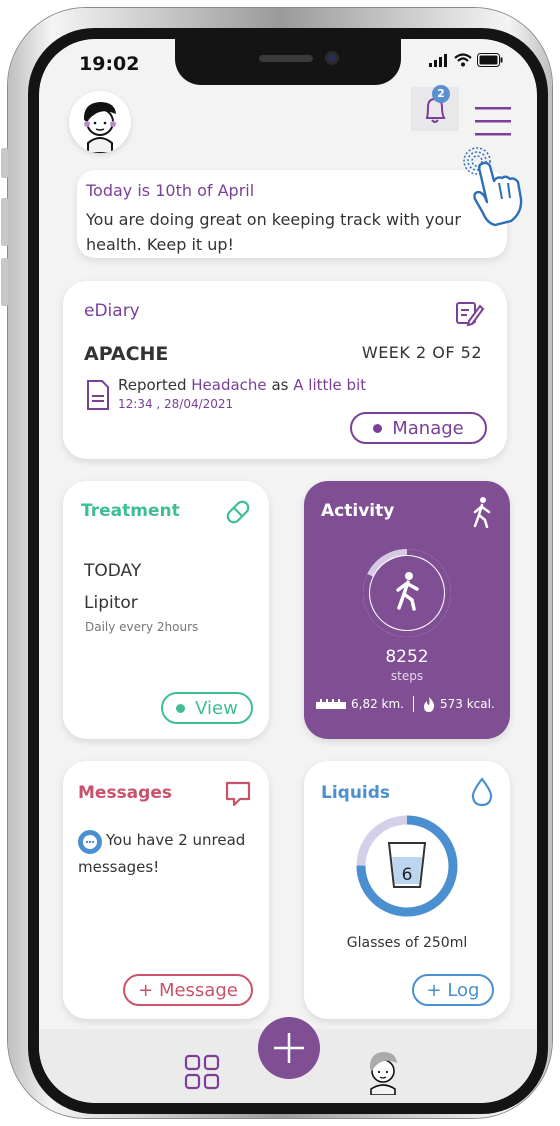 The width and height of the screenshot is (560, 1126). What do you see at coordinates (98, 395) in the screenshot?
I see `document-icon` at bounding box center [98, 395].